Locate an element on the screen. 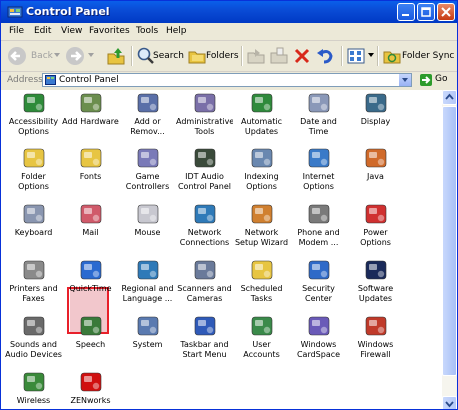 This screenshot has height=410, width=458. control-panel-item: Sounds and Audio Devices is located at coordinates (33, 341).